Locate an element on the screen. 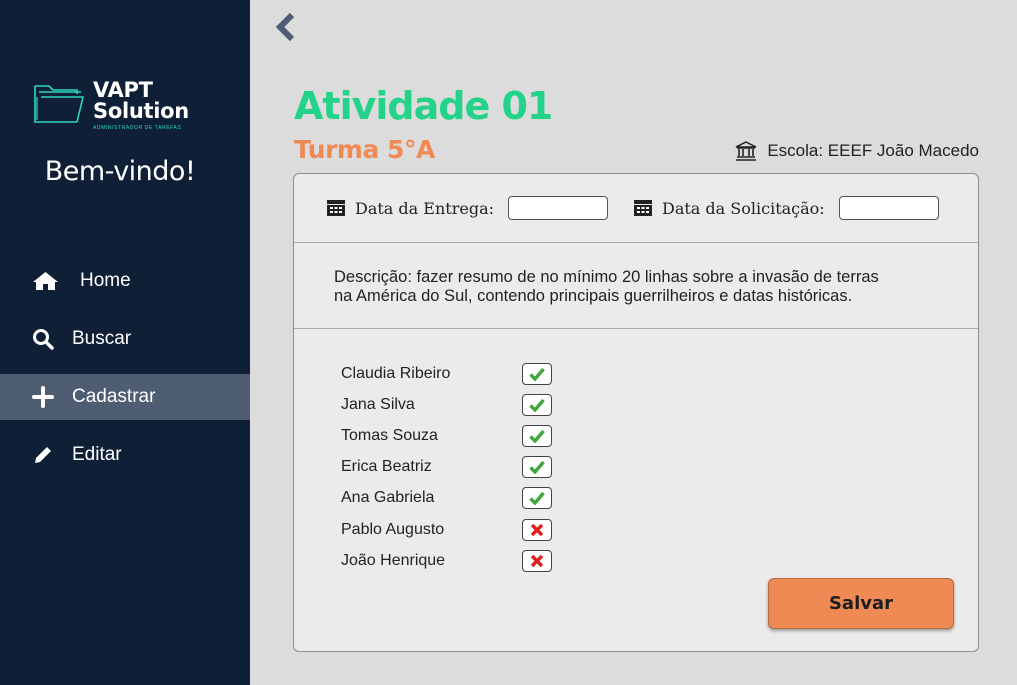 Image resolution: width=1017 pixels, height=685 pixels. sidebar-item-label: Home is located at coordinates (105, 280).